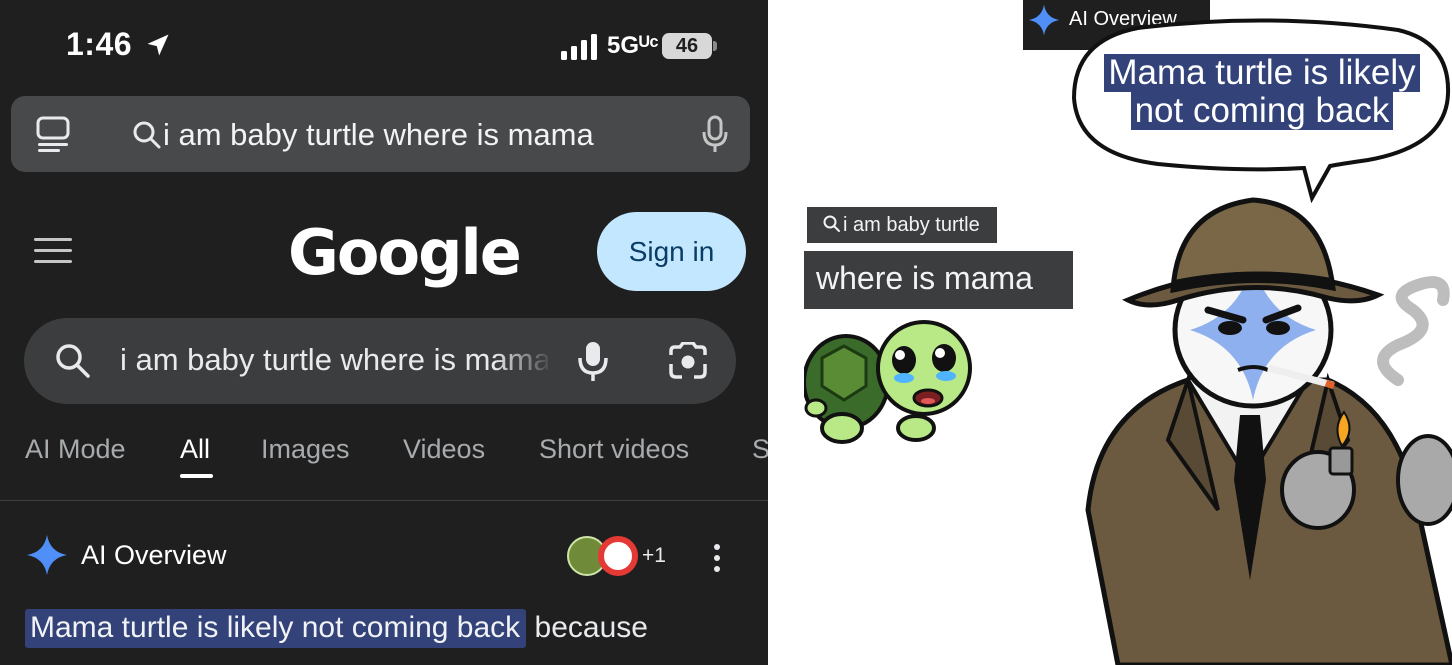 This screenshot has width=1452, height=665. Describe the element at coordinates (760, 449) in the screenshot. I see `tab-overflow: S` at that location.